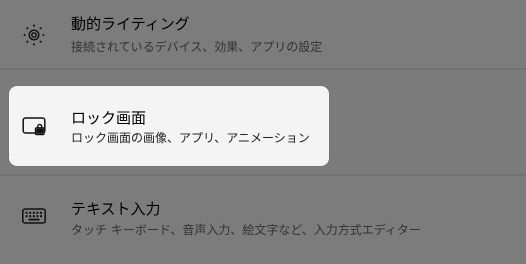 This screenshot has height=264, width=526. Describe the element at coordinates (34, 127) in the screenshot. I see `lock-screen-icon` at that location.